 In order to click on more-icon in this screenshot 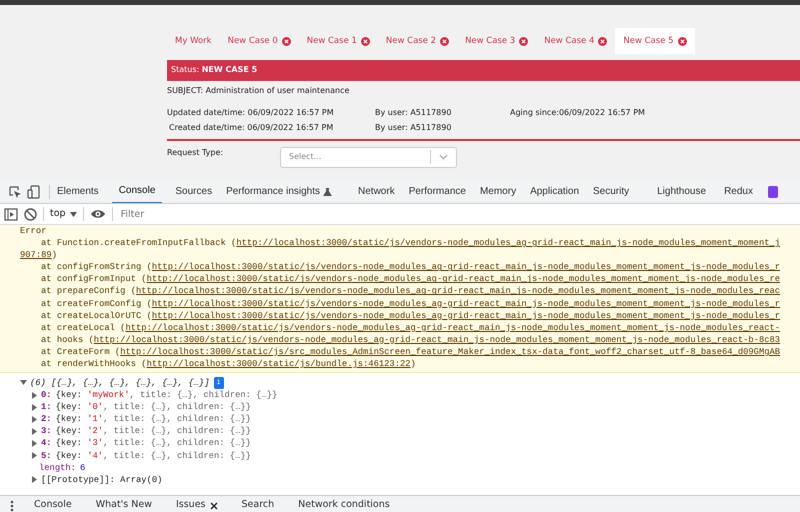, I will do `click(12, 506)`.